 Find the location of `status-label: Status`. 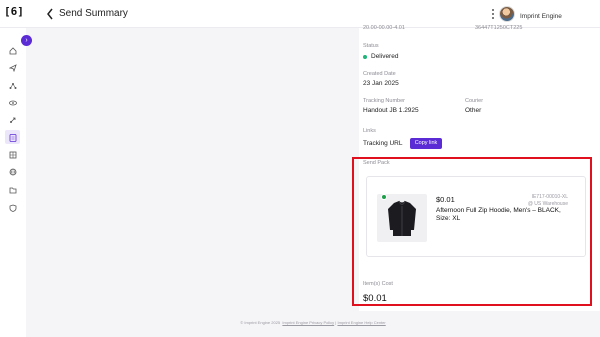

status-label: Status is located at coordinates (371, 46).